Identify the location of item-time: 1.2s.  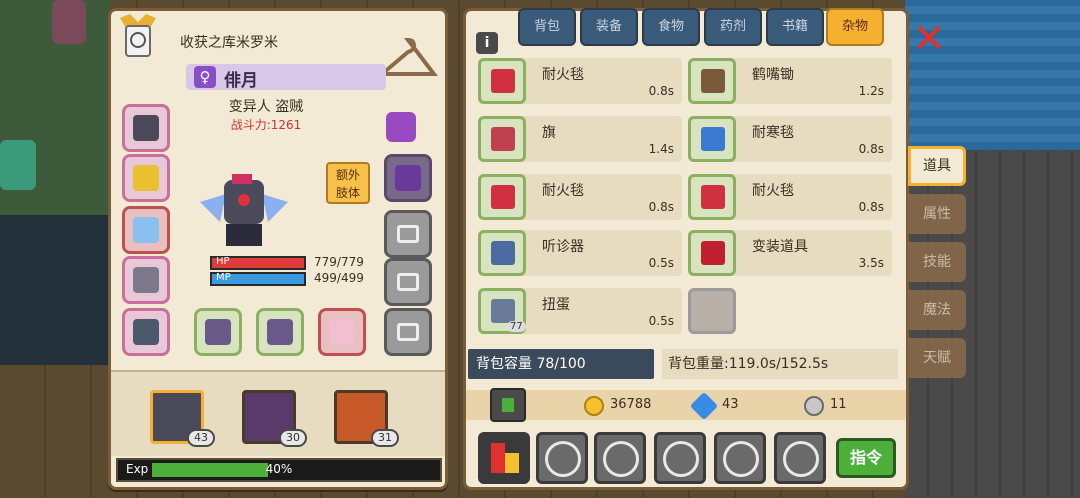
(871, 91).